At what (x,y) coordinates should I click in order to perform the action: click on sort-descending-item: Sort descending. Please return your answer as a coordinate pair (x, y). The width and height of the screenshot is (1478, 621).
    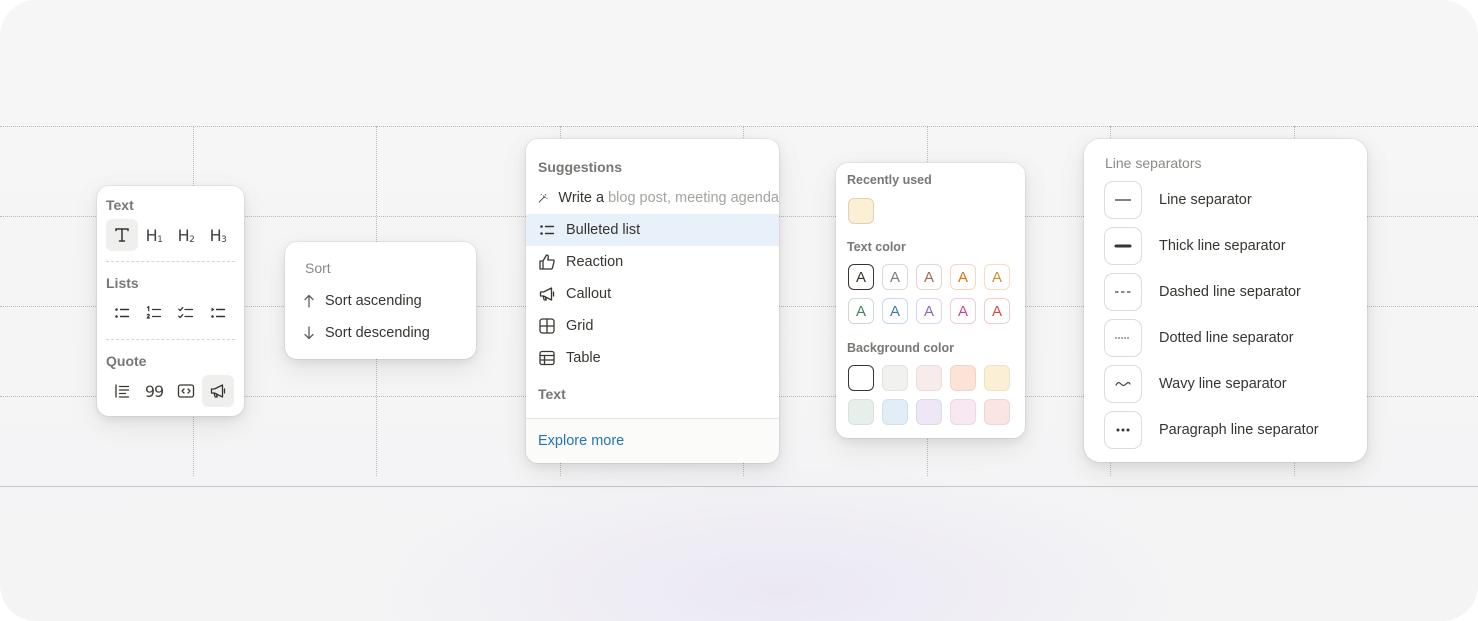
    Looking at the image, I should click on (366, 333).